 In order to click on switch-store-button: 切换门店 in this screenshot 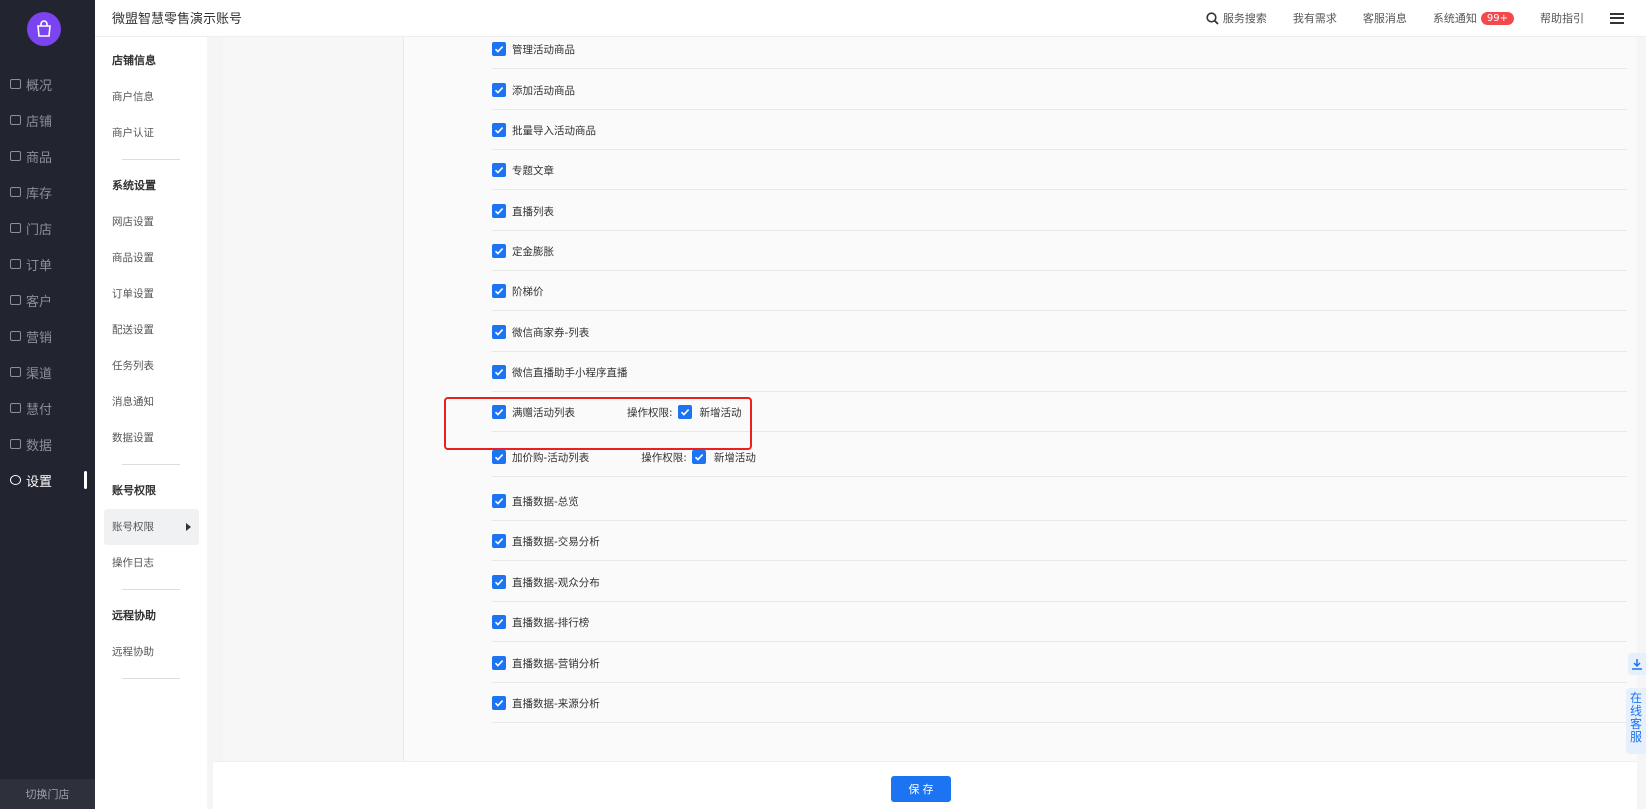, I will do `click(47, 794)`.